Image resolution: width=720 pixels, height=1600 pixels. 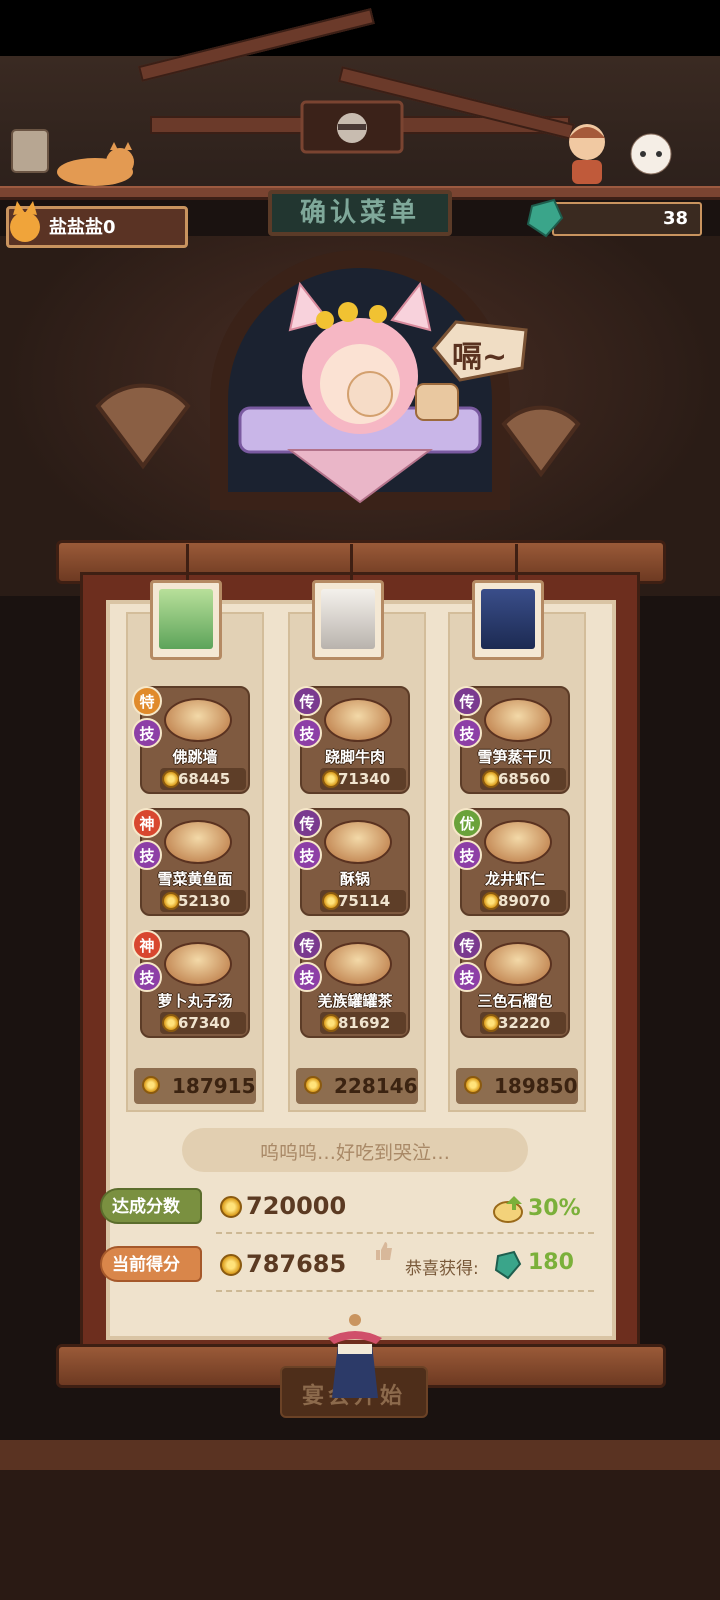 I want to click on grade-badge: 特, so click(x=147, y=701).